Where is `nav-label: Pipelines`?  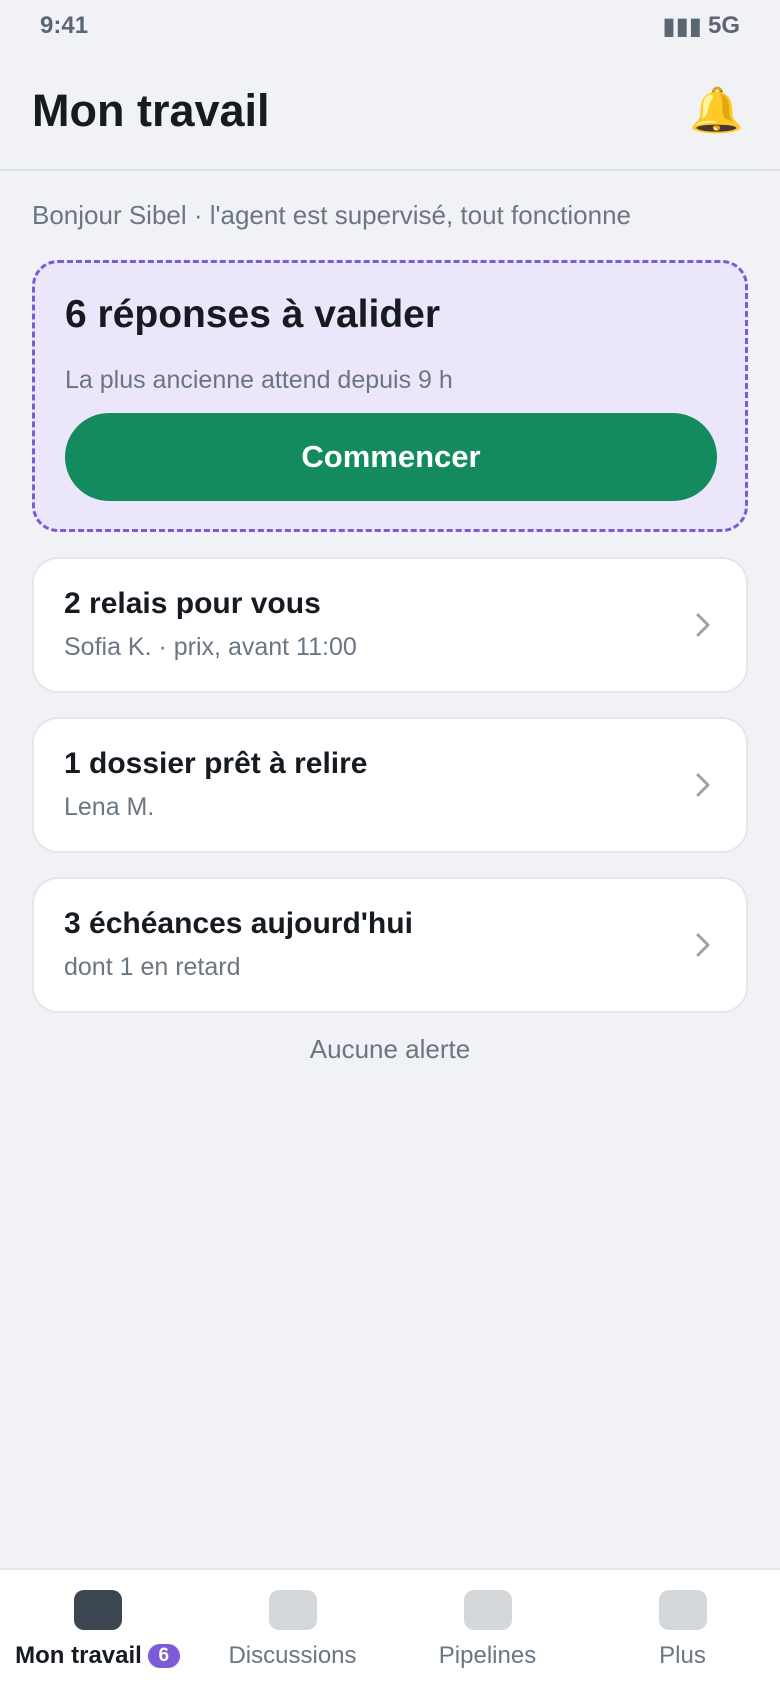 nav-label: Pipelines is located at coordinates (487, 1655).